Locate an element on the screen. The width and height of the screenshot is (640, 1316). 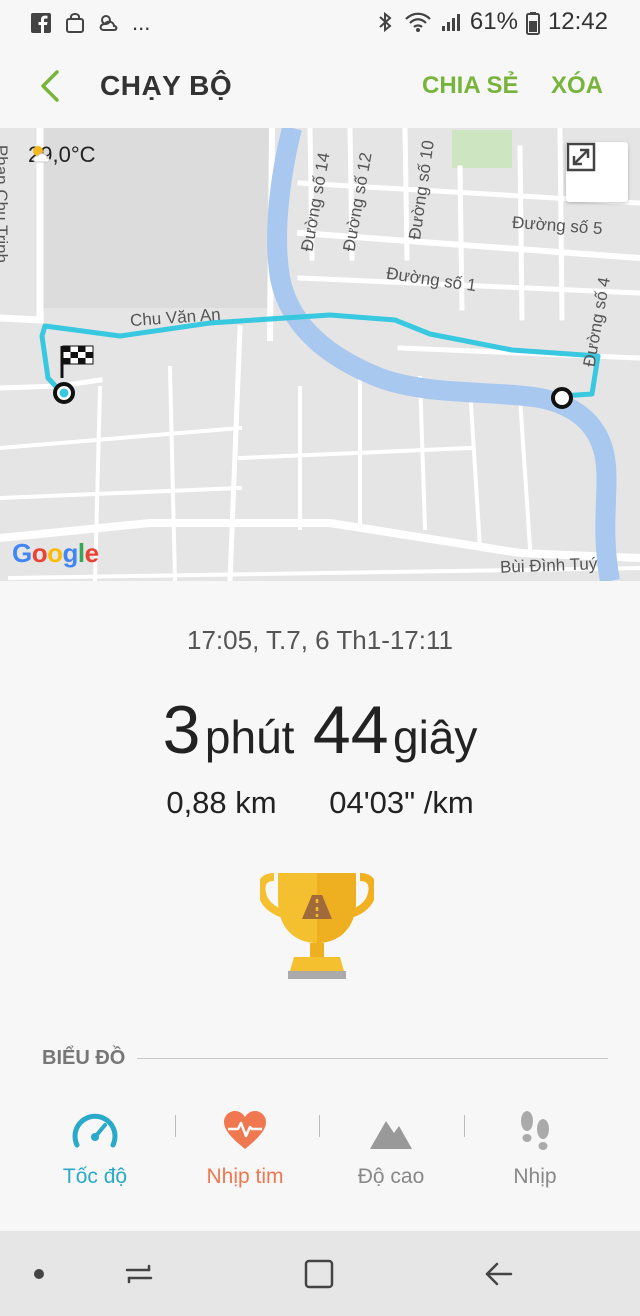
weather-cloud-icon is located at coordinates (109, 23).